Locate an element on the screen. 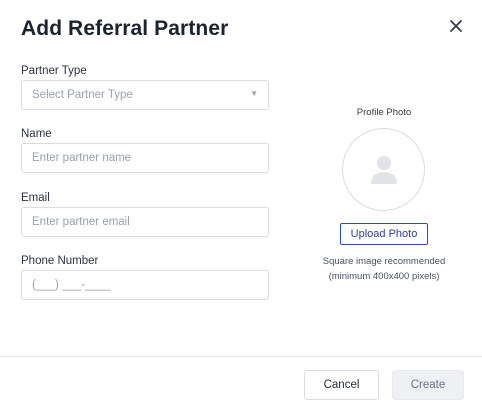 The image size is (482, 406). footer-divider is located at coordinates (241, 356).